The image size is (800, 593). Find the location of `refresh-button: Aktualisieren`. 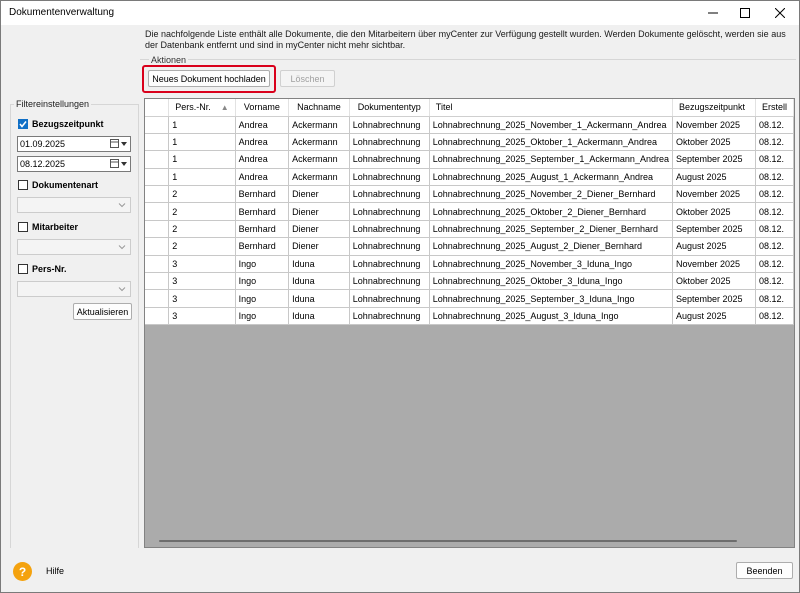

refresh-button: Aktualisieren is located at coordinates (102, 311).